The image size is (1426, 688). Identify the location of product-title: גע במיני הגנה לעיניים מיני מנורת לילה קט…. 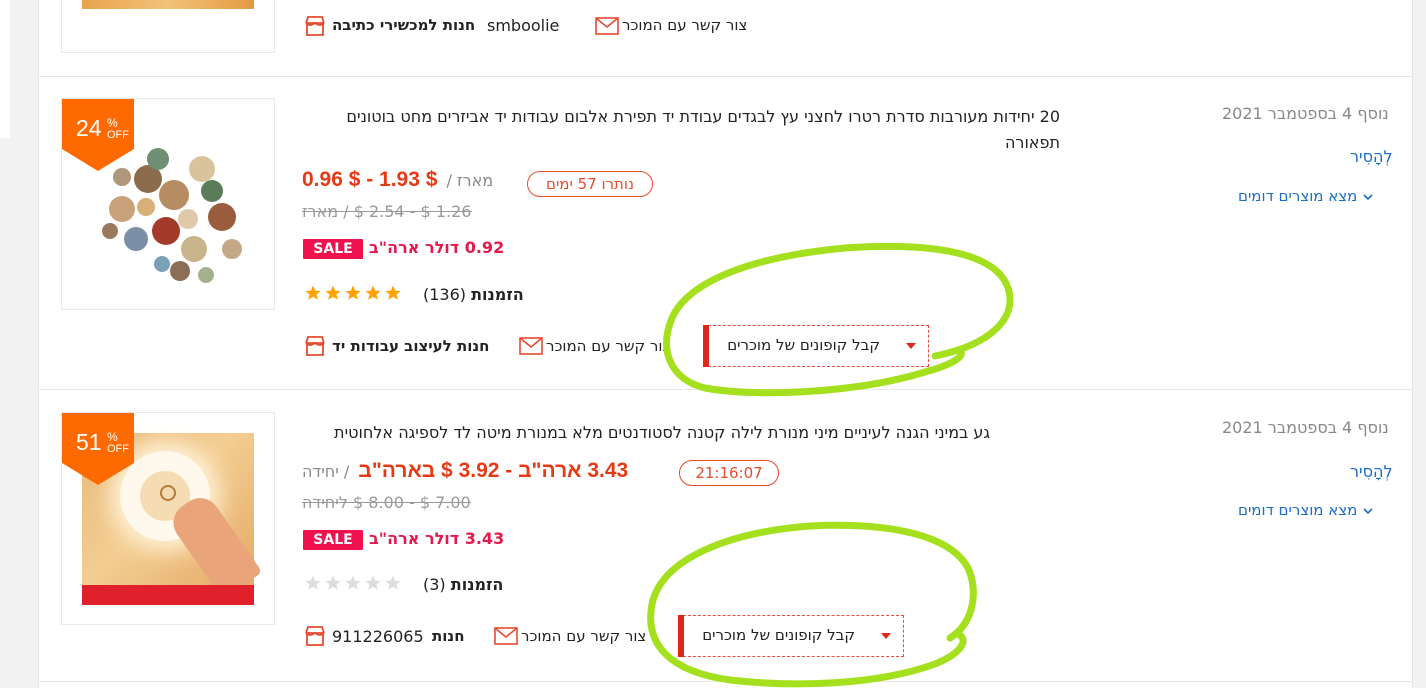
(645, 433).